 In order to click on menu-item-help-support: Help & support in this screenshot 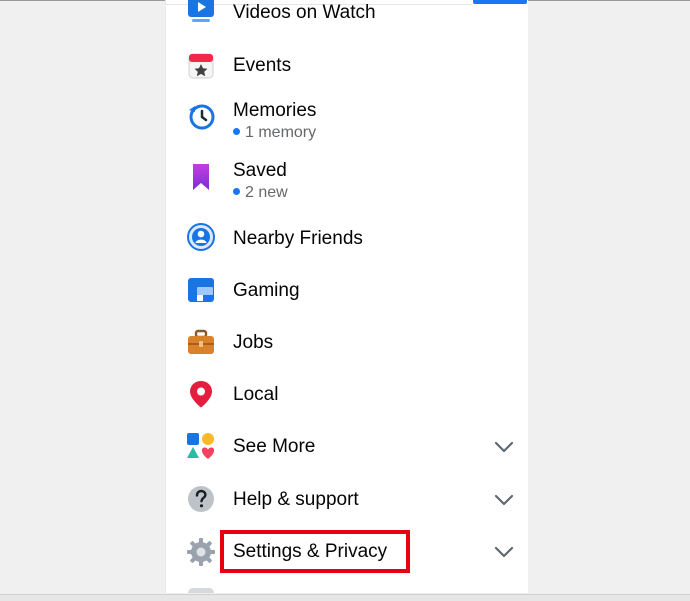, I will do `click(347, 499)`.